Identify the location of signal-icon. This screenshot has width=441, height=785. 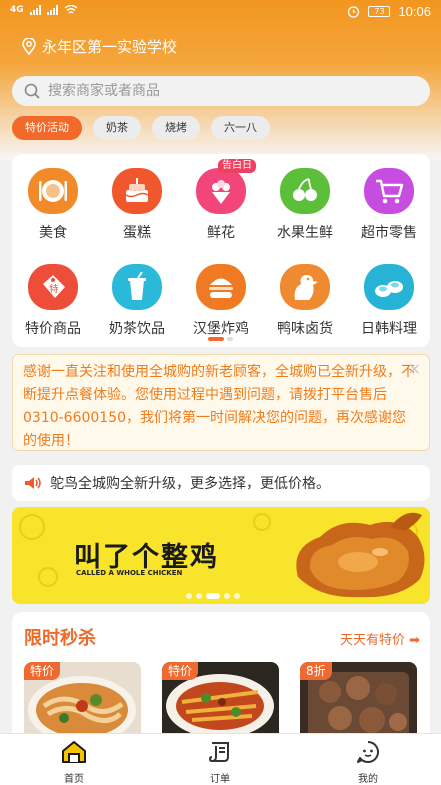
(35, 10).